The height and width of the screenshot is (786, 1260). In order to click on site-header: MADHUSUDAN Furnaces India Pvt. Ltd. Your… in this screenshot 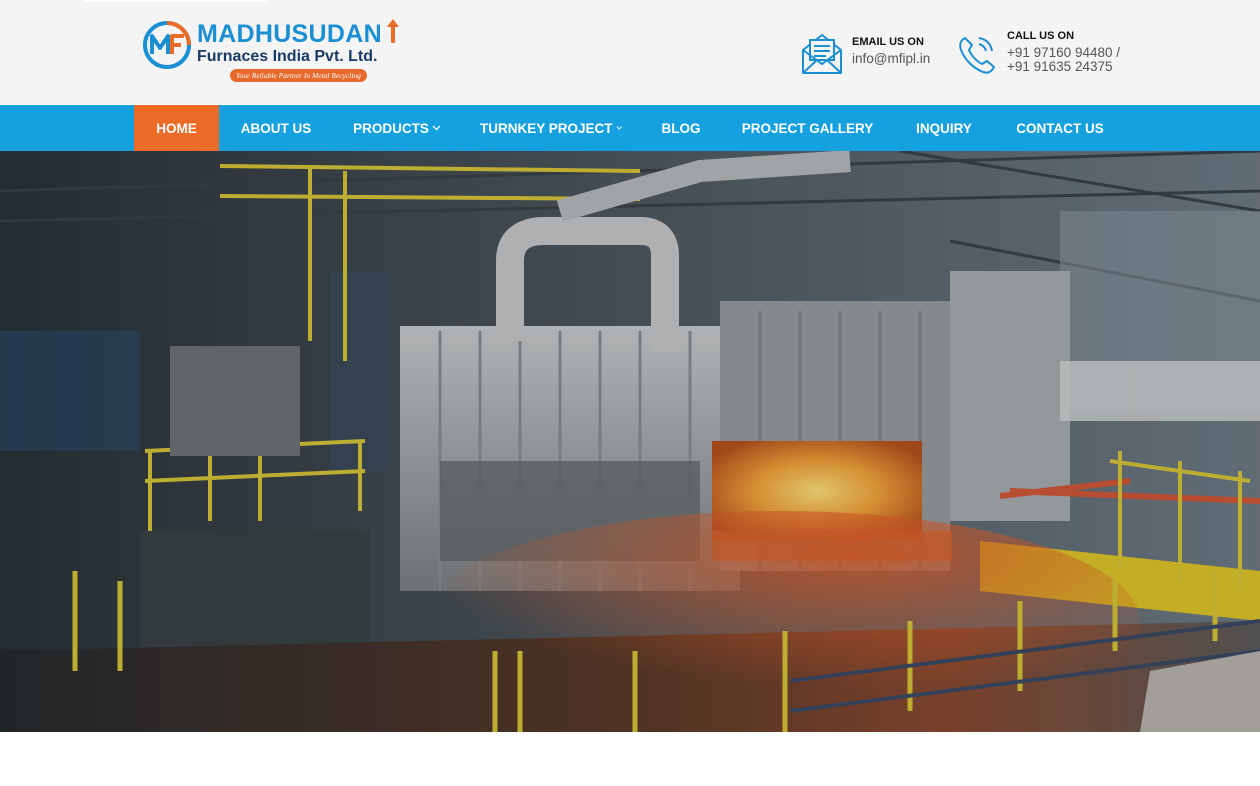, I will do `click(630, 52)`.